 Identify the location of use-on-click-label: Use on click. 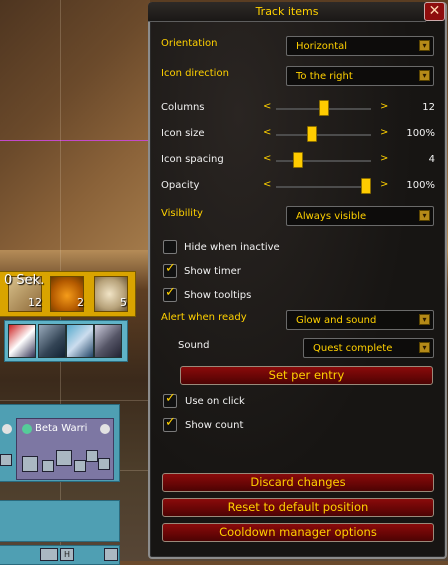
(215, 401).